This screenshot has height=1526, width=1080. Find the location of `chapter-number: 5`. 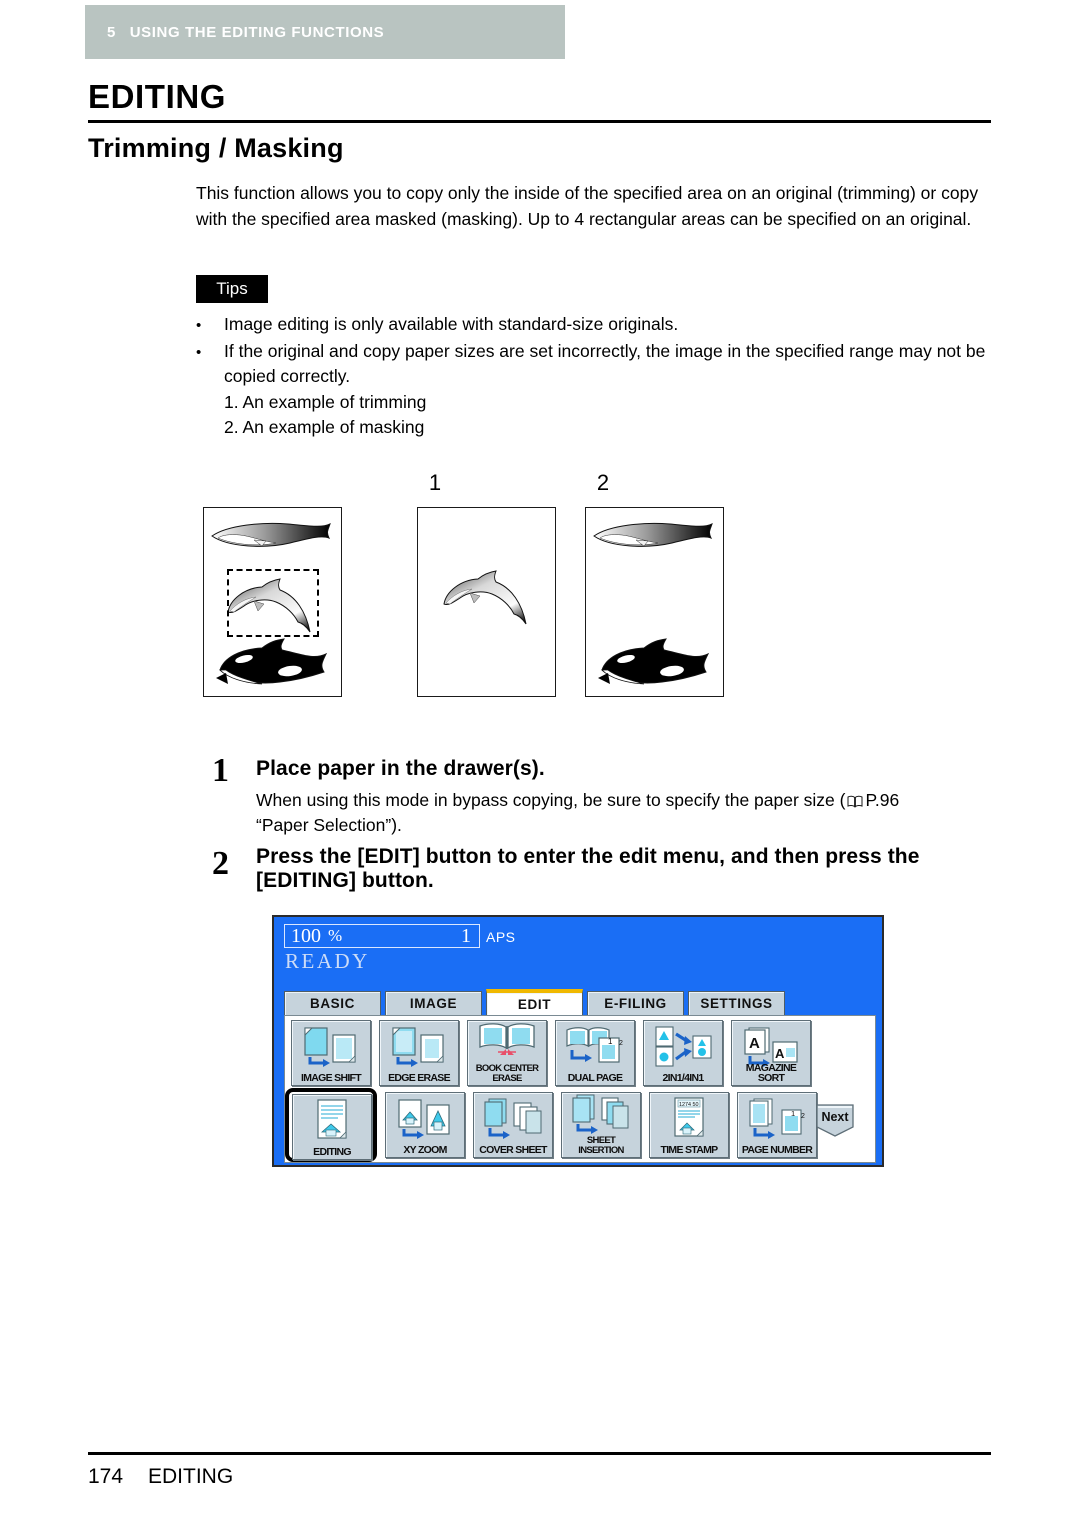

chapter-number: 5 is located at coordinates (111, 32).